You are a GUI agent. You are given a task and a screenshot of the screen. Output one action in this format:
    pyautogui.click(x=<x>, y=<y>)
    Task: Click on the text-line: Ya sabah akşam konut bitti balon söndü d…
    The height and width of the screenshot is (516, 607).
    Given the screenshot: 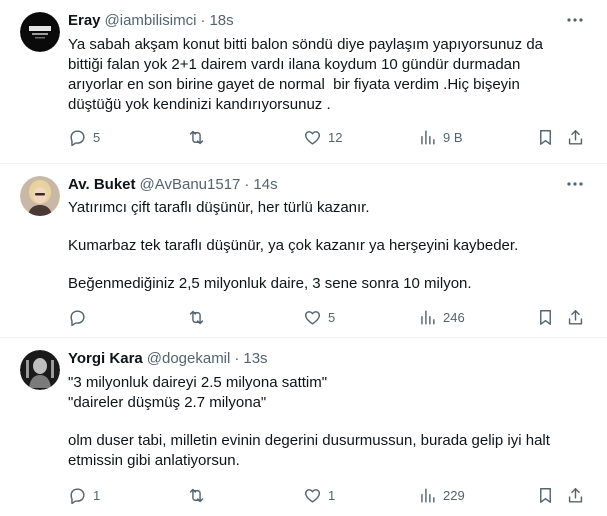 What is the action you would take?
    pyautogui.click(x=306, y=44)
    